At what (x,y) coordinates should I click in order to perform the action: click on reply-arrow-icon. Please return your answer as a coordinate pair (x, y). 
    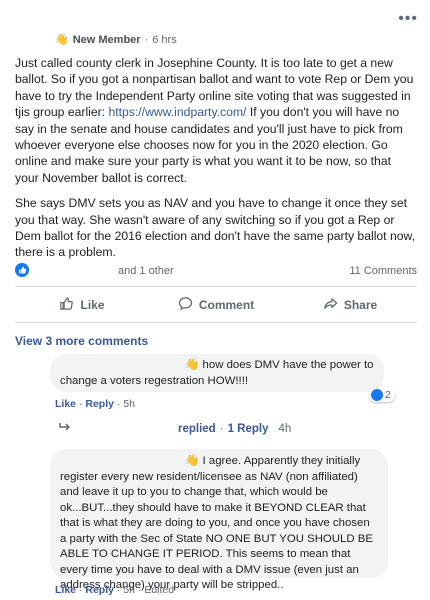
    Looking at the image, I should click on (65, 428).